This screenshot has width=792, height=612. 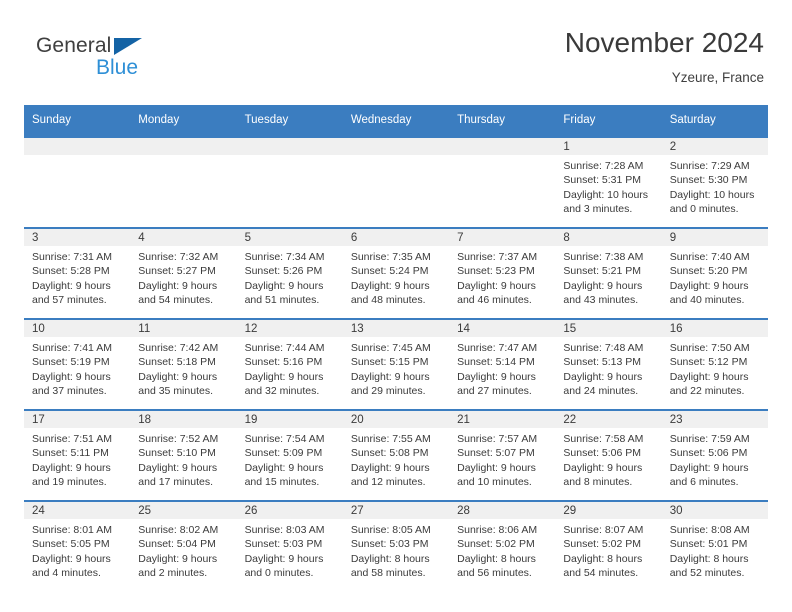 I want to click on day-detail-sunset: Sunset: 5:21 PM, so click(x=602, y=271).